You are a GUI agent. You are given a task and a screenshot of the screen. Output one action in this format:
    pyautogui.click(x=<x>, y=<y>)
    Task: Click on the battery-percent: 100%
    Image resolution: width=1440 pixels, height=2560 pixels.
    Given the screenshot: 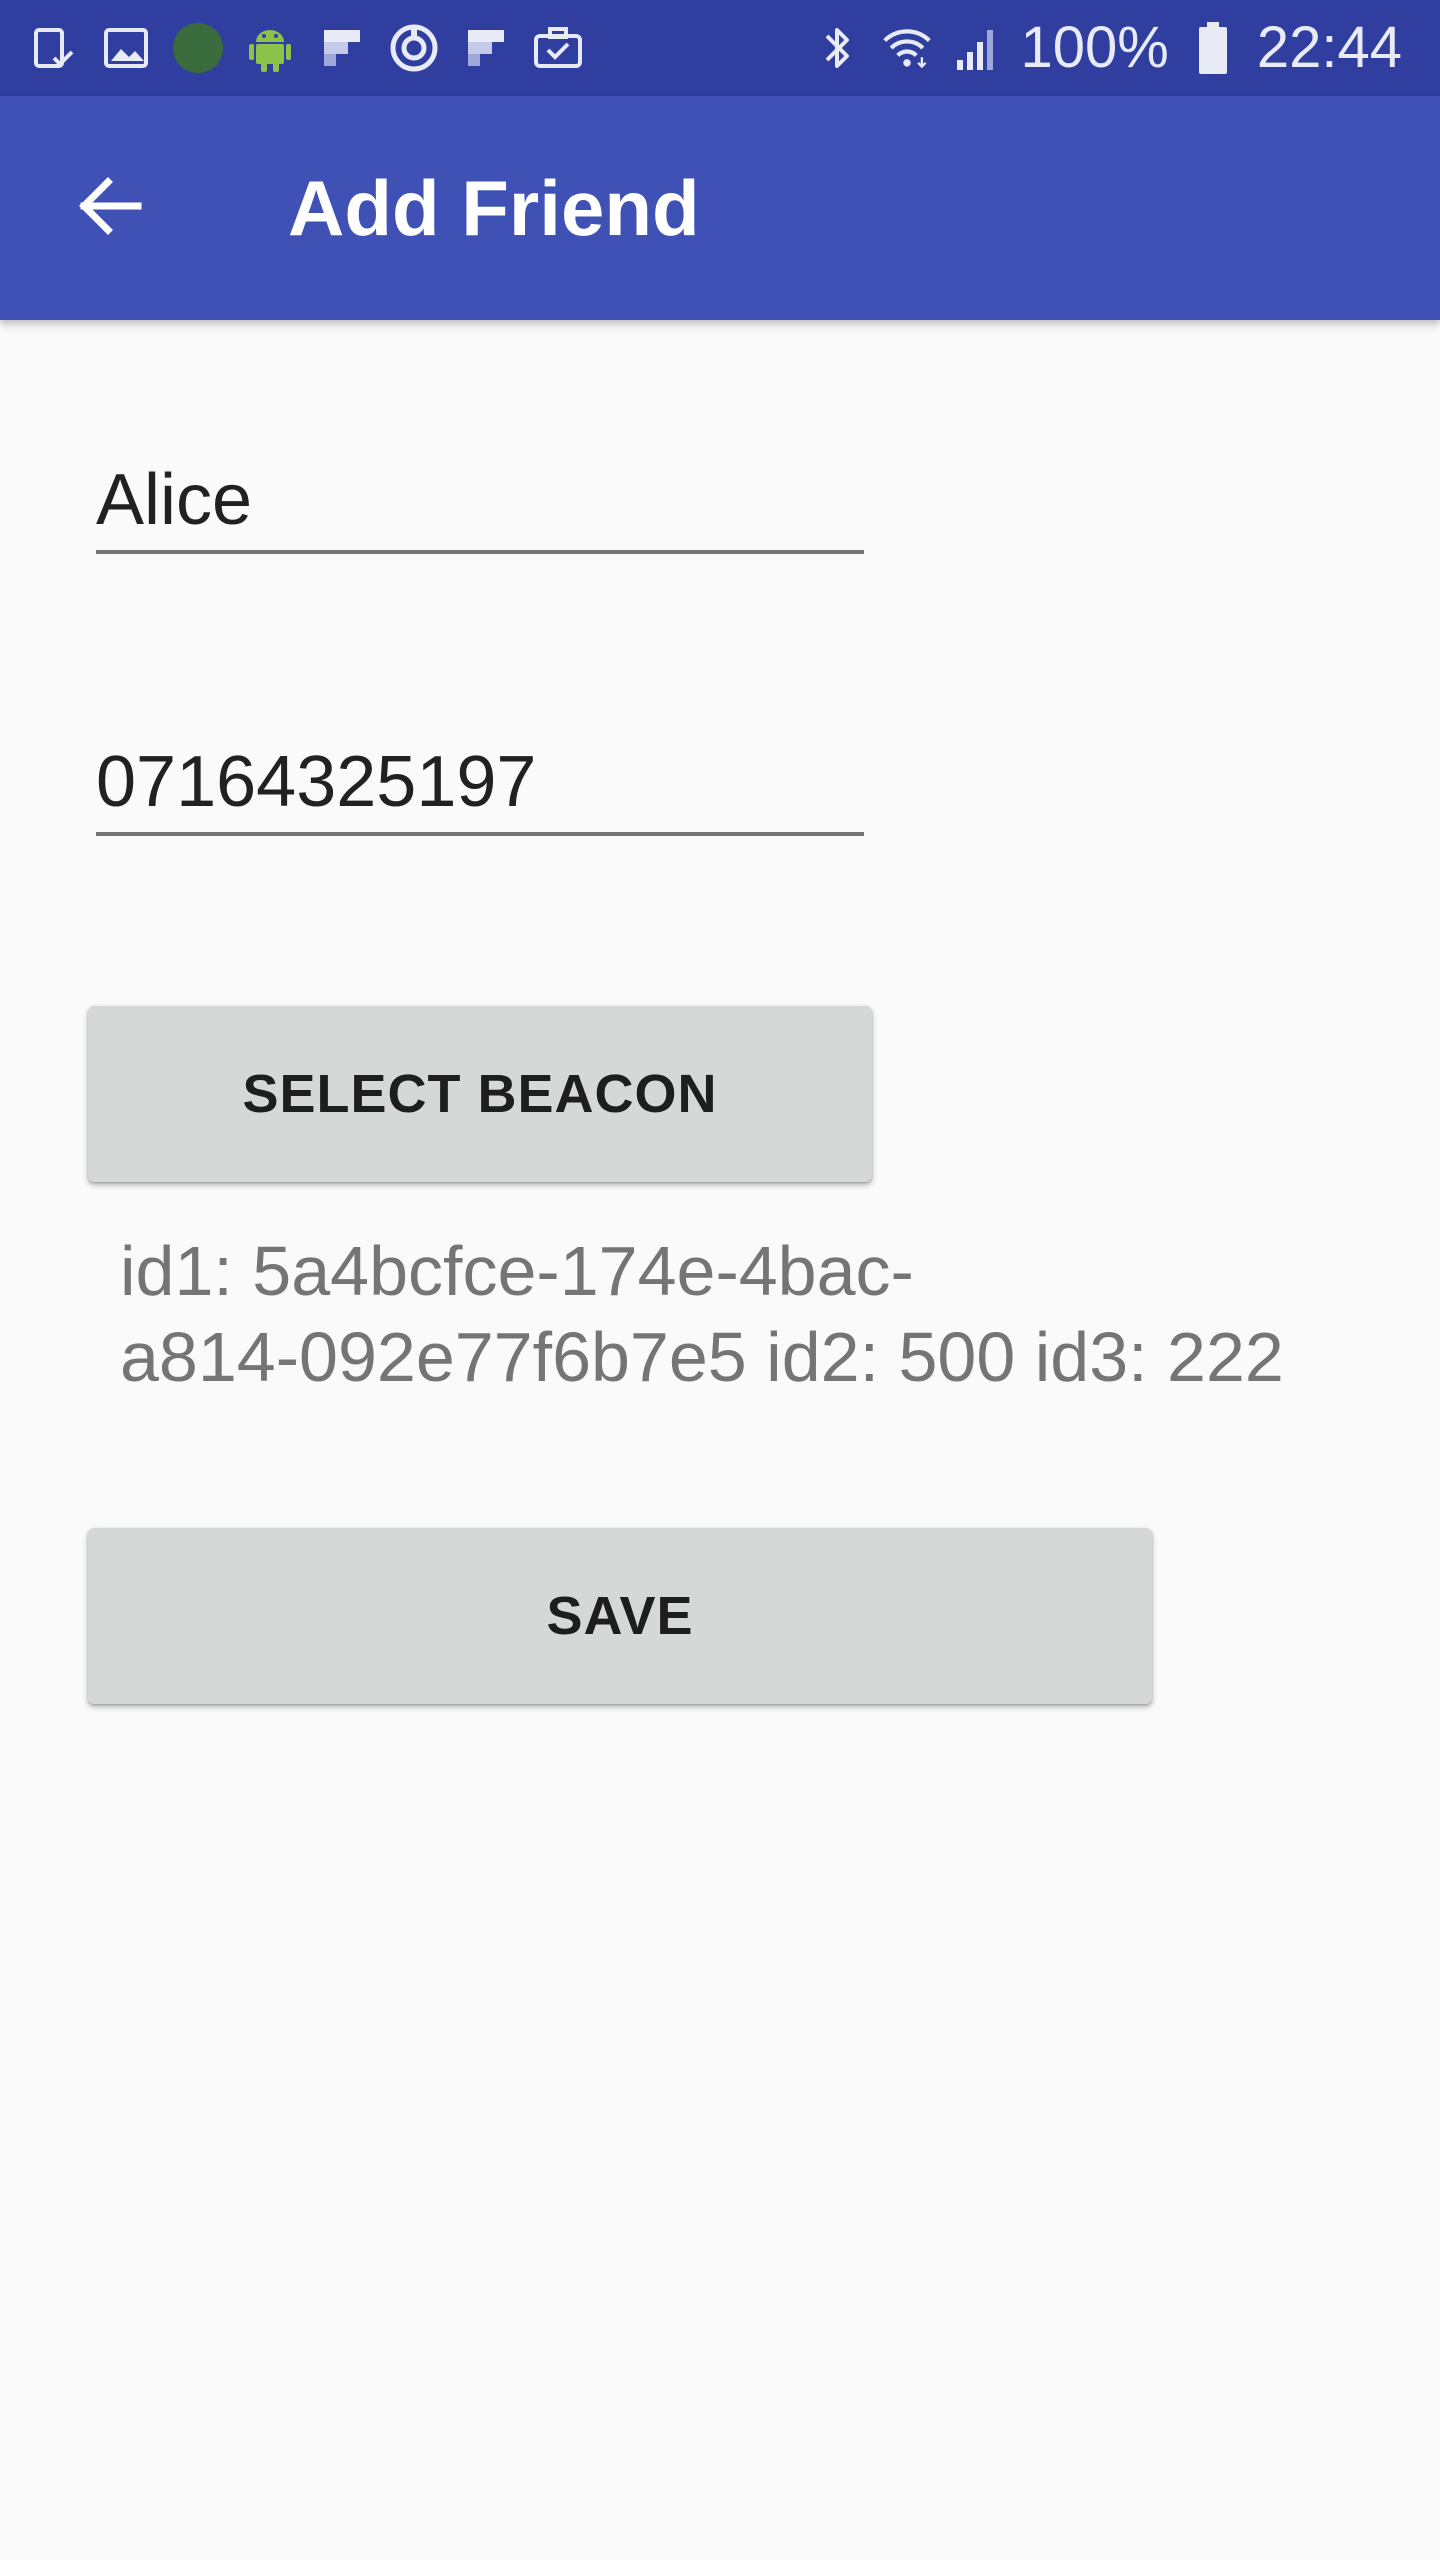 What is the action you would take?
    pyautogui.click(x=1094, y=47)
    